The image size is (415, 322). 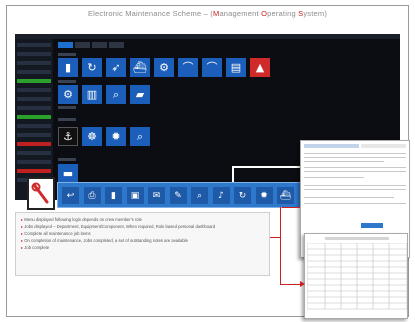 I want to click on note-item: ▸ Complete all maintenance job items, so click(x=142, y=233).